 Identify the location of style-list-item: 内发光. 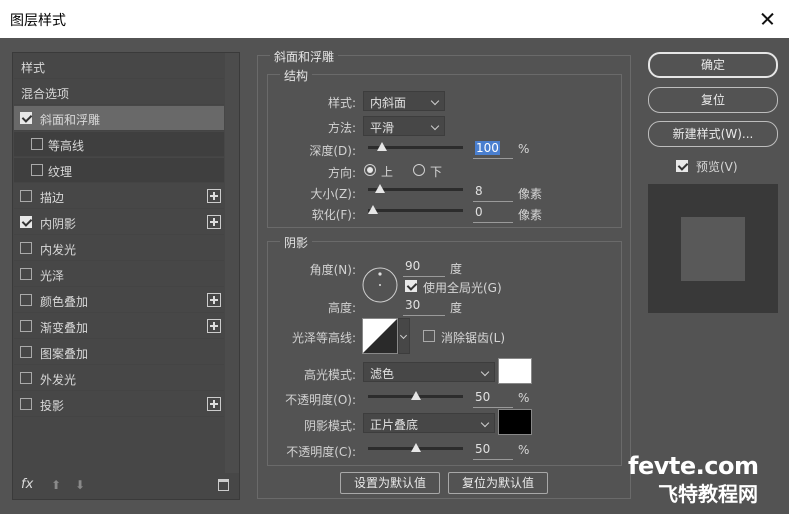
(119, 248).